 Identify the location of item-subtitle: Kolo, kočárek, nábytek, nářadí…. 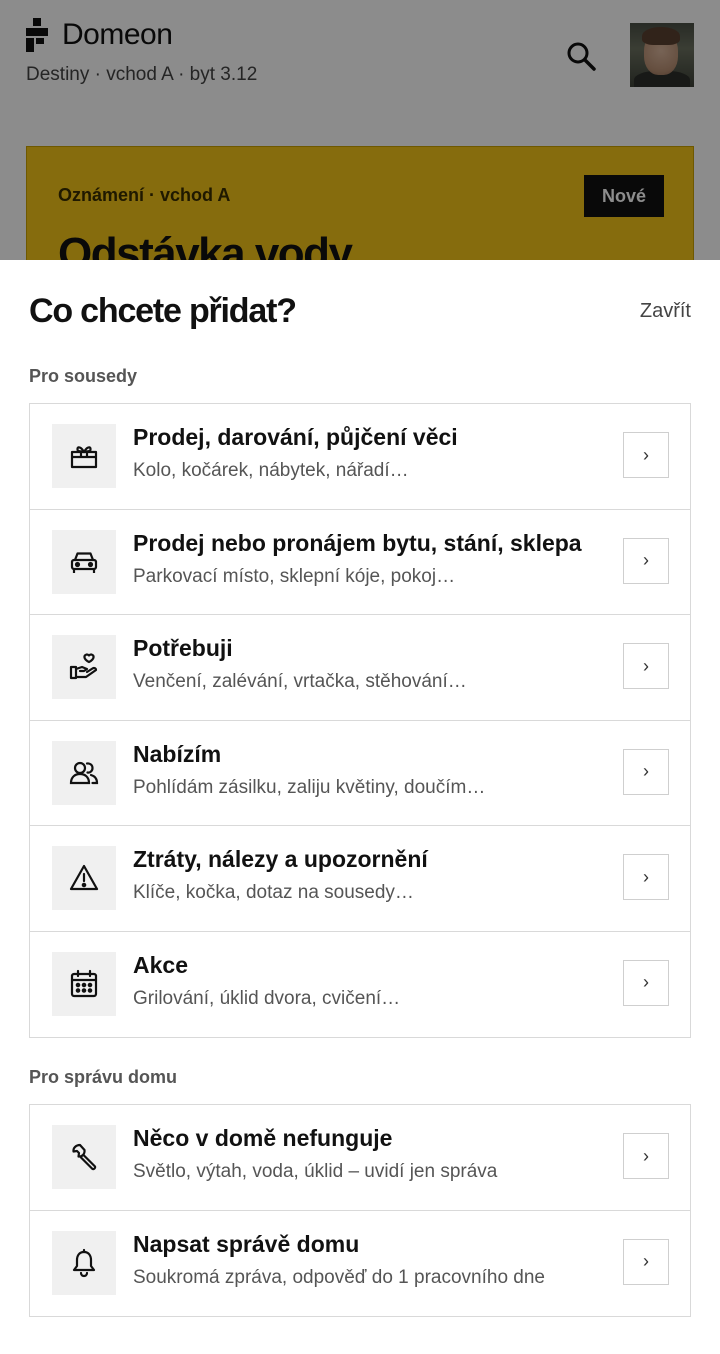
(271, 470).